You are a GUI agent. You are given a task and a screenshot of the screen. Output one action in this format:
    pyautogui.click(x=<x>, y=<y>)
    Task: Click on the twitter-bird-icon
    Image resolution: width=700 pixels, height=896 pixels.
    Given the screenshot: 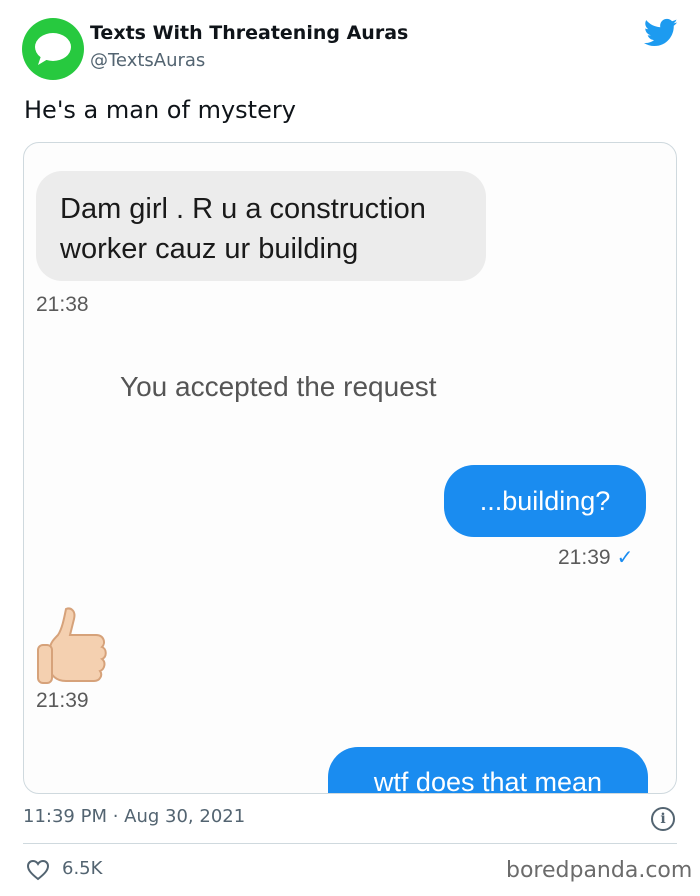 What is the action you would take?
    pyautogui.click(x=661, y=33)
    